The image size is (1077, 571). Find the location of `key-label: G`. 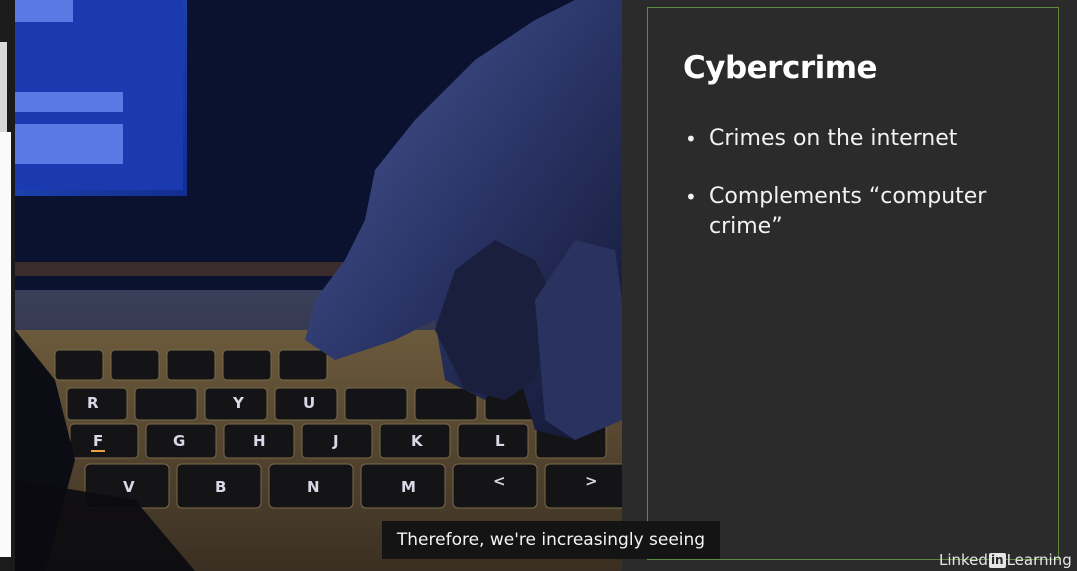

key-label: G is located at coordinates (179, 441).